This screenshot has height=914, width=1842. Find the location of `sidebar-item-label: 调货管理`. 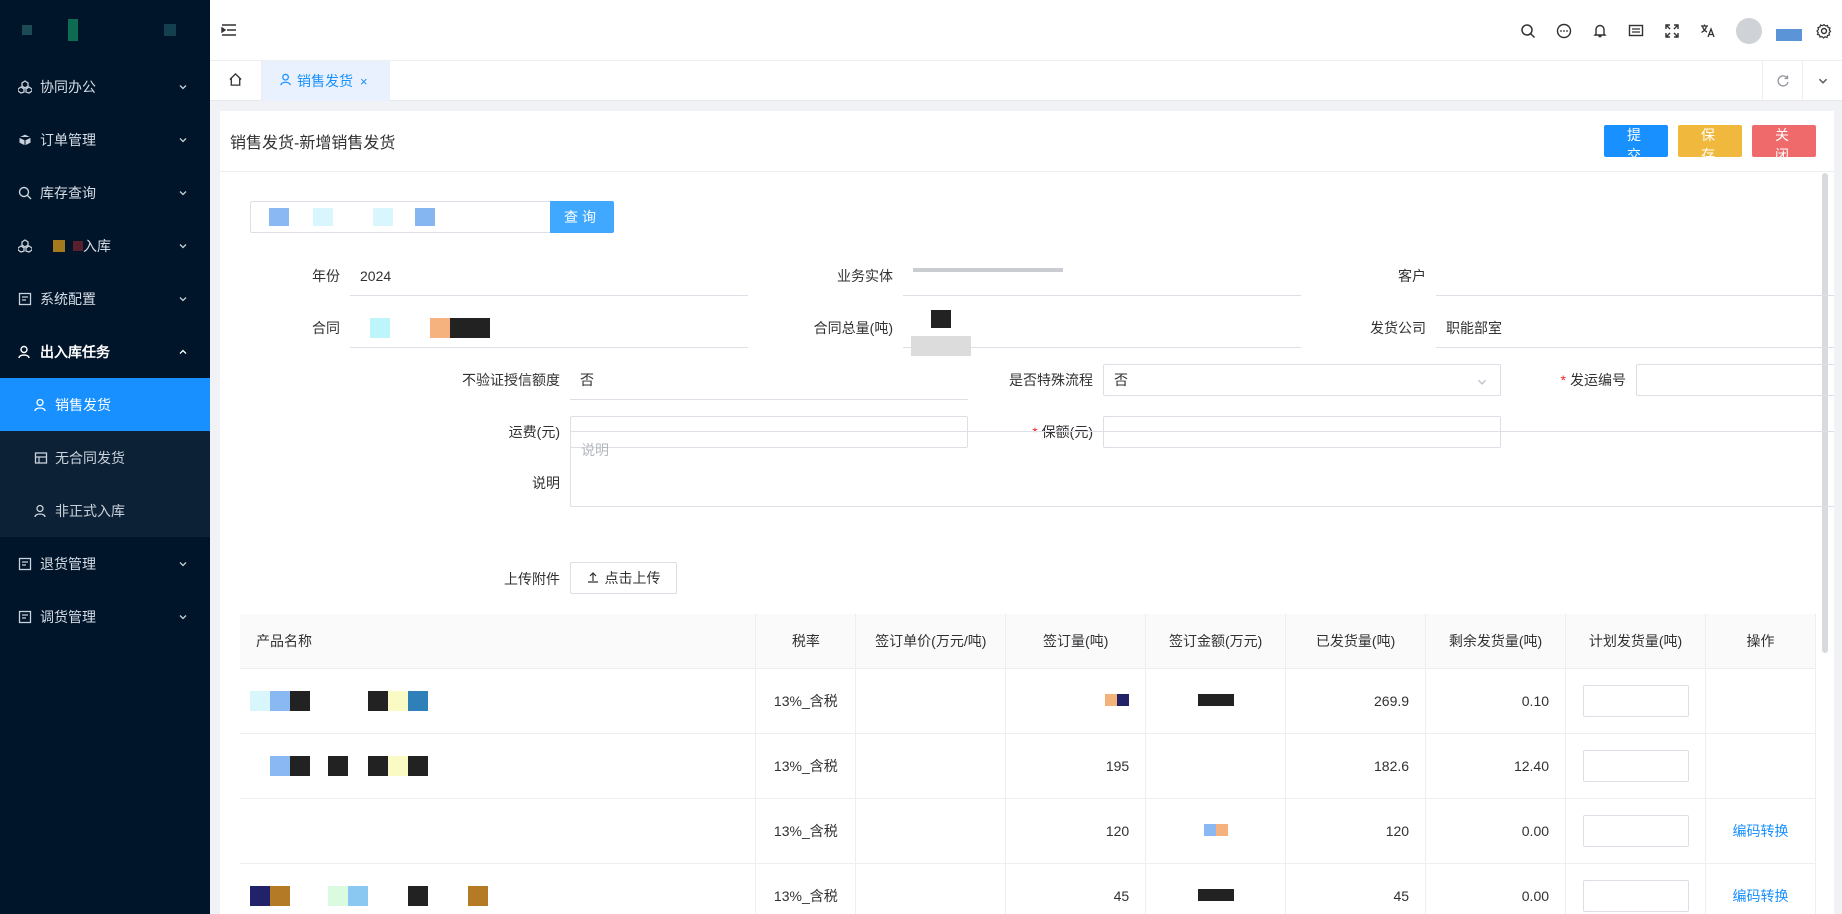

sidebar-item-label: 调货管理 is located at coordinates (68, 616).